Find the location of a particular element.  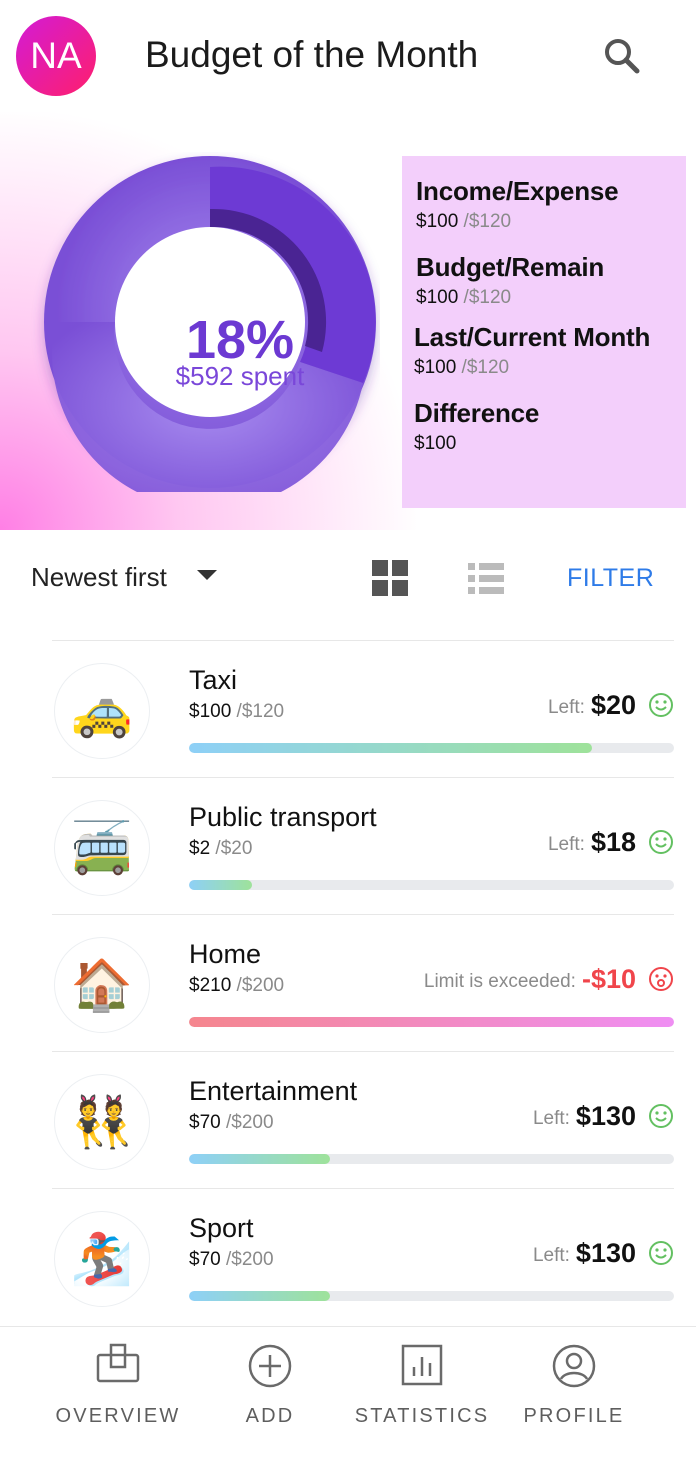

remaining-value: $18 is located at coordinates (613, 841).